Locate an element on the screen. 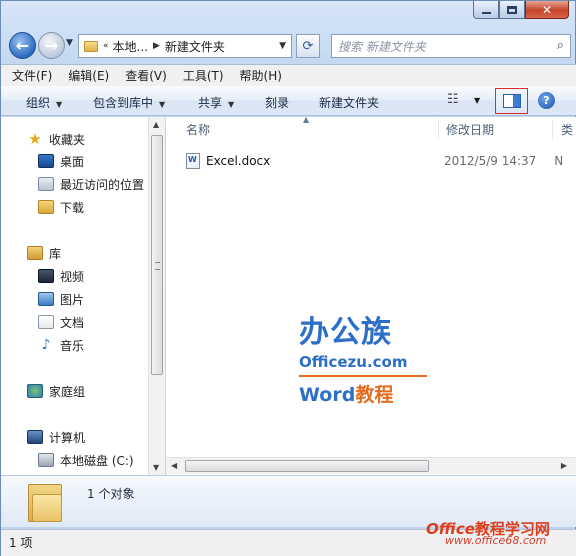 This screenshot has width=576, height=556. back-button: ← is located at coordinates (22, 45).